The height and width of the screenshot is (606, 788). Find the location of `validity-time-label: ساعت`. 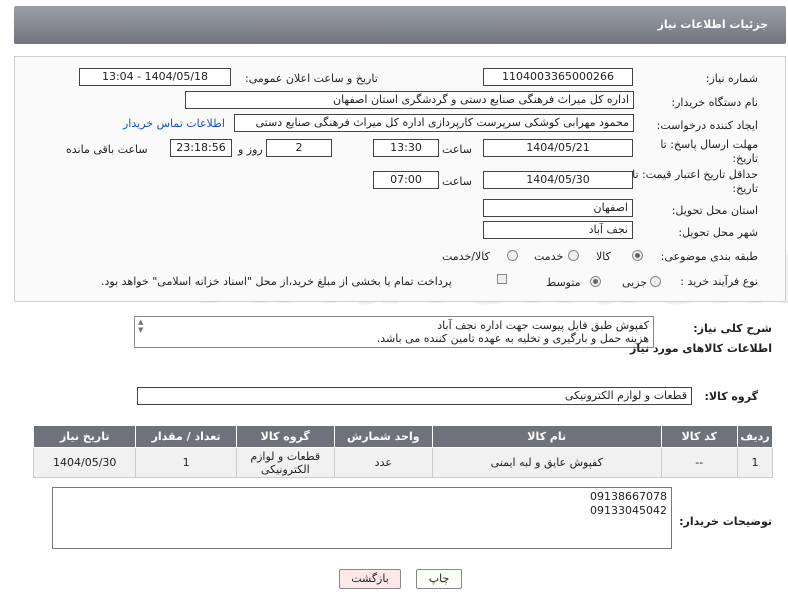

validity-time-label: ساعت is located at coordinates (457, 181).